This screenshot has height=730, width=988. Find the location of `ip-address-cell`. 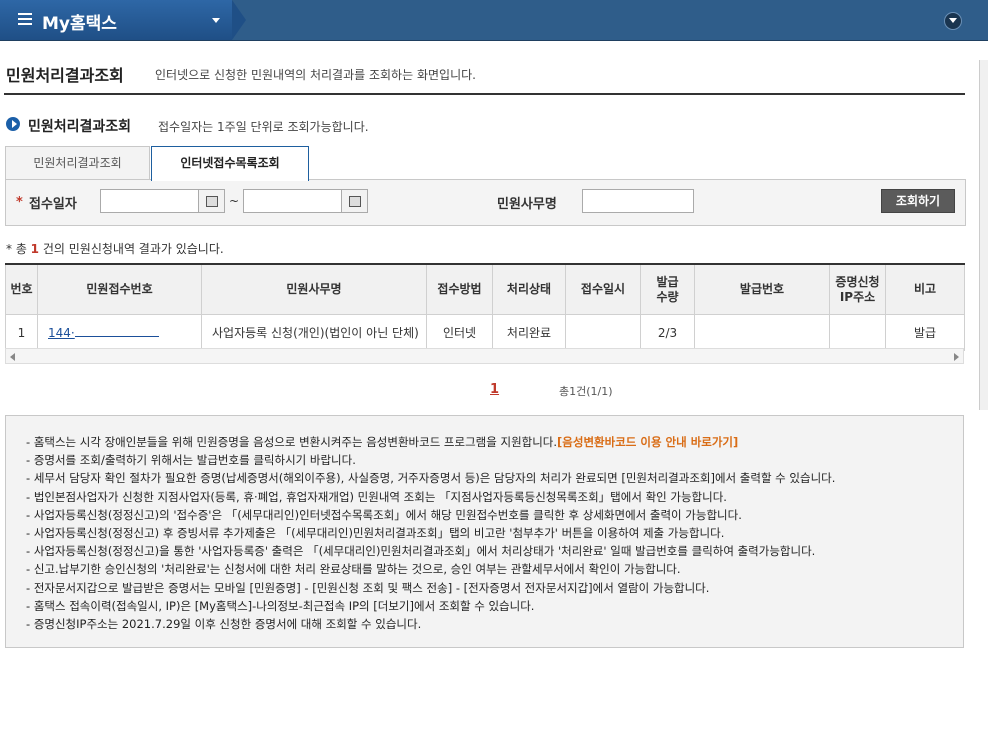

ip-address-cell is located at coordinates (857, 332).